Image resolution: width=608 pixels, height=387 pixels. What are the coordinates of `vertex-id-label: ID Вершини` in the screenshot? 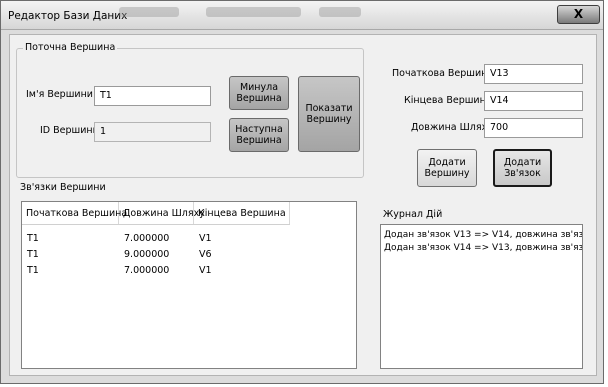 It's located at (69, 130).